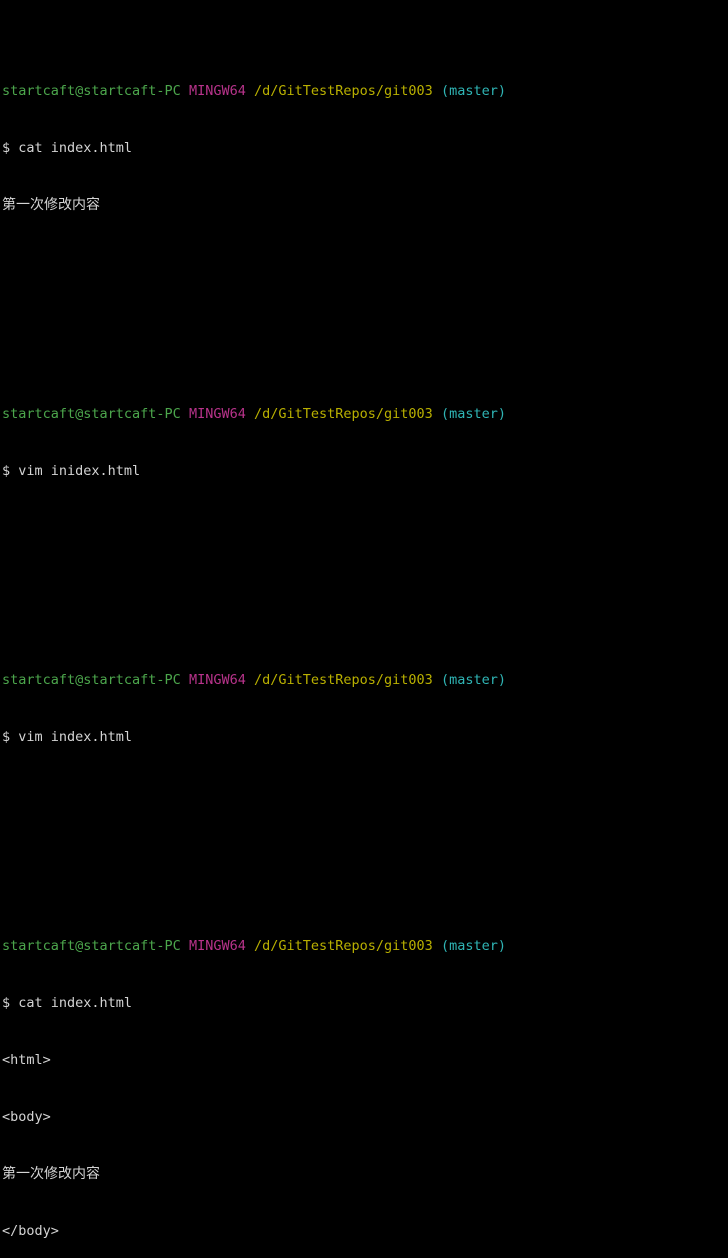 The height and width of the screenshot is (1258, 728). I want to click on command-line: $ vim index.html, so click(67, 737).